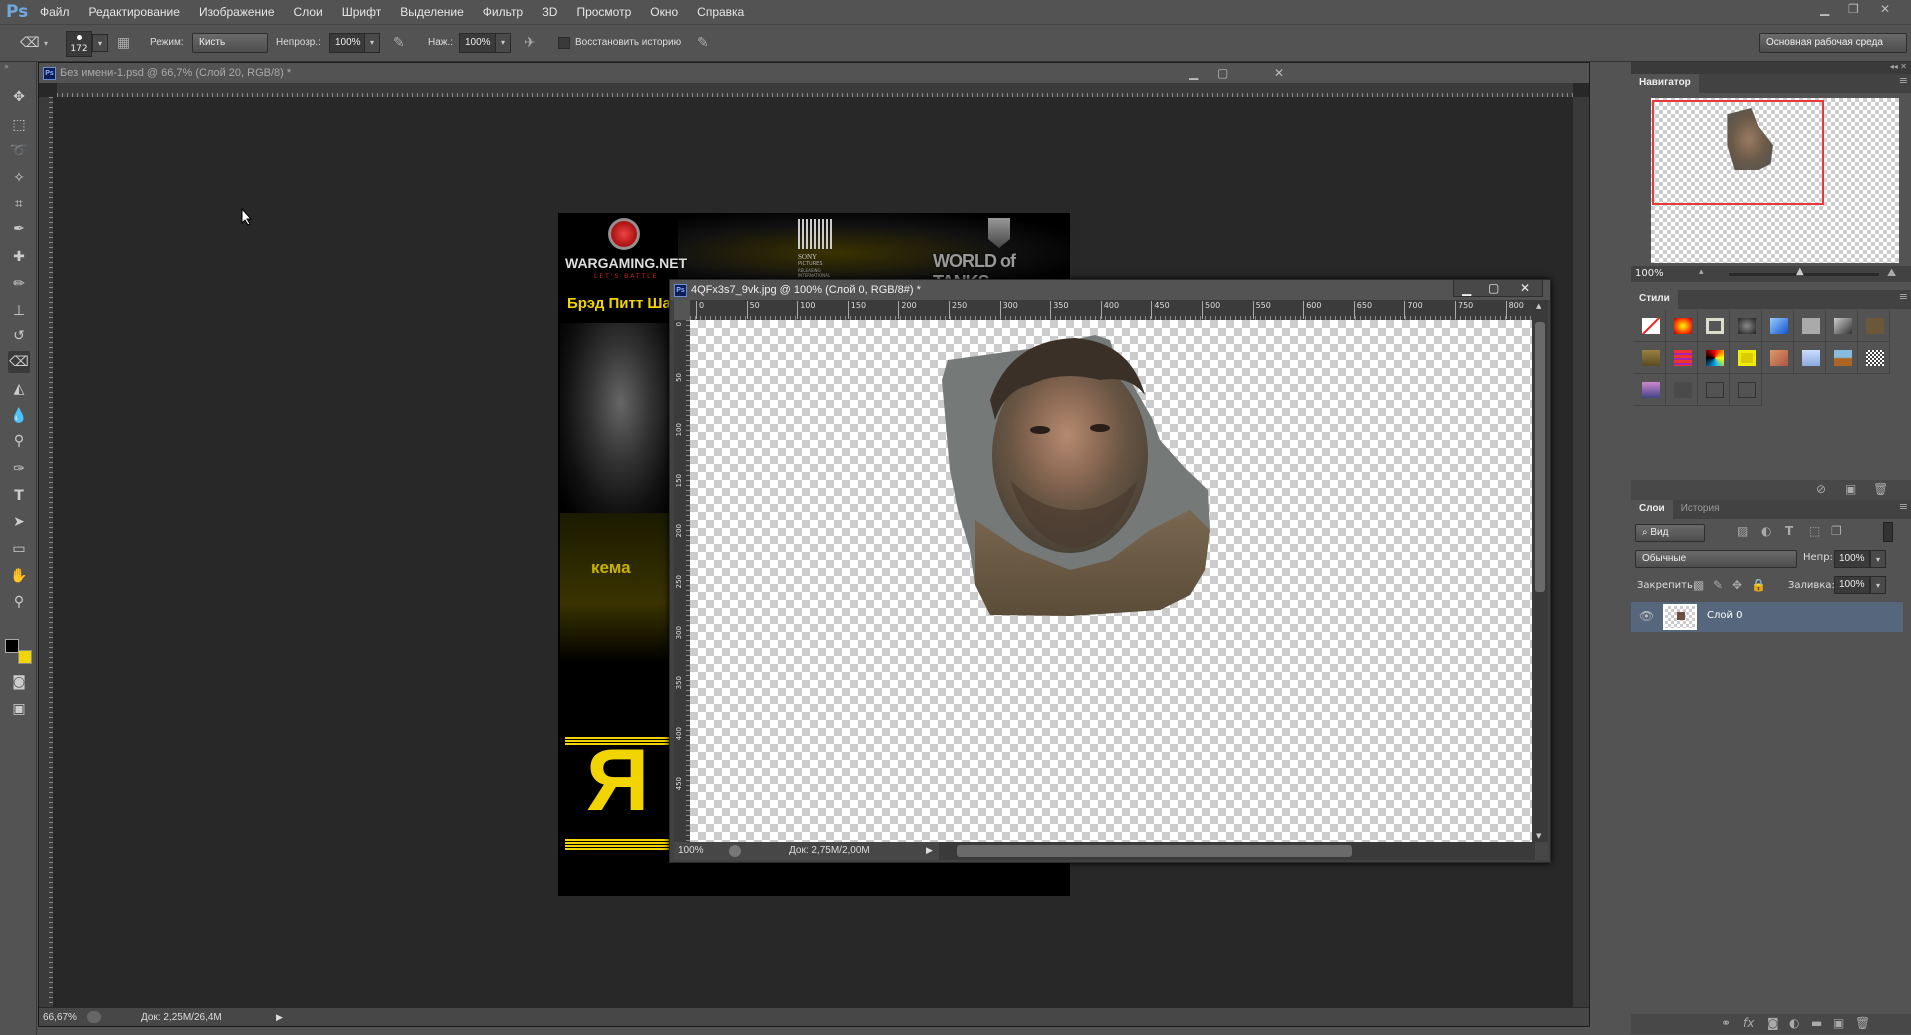 This screenshot has width=1911, height=1035. Describe the element at coordinates (1718, 585) in the screenshot. I see `lock-pixels-icon: ✎` at that location.